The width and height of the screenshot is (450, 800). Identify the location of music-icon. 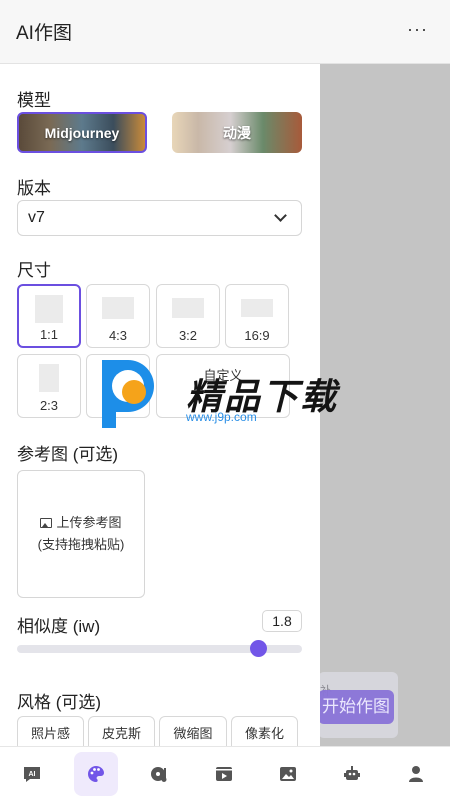
(159, 774).